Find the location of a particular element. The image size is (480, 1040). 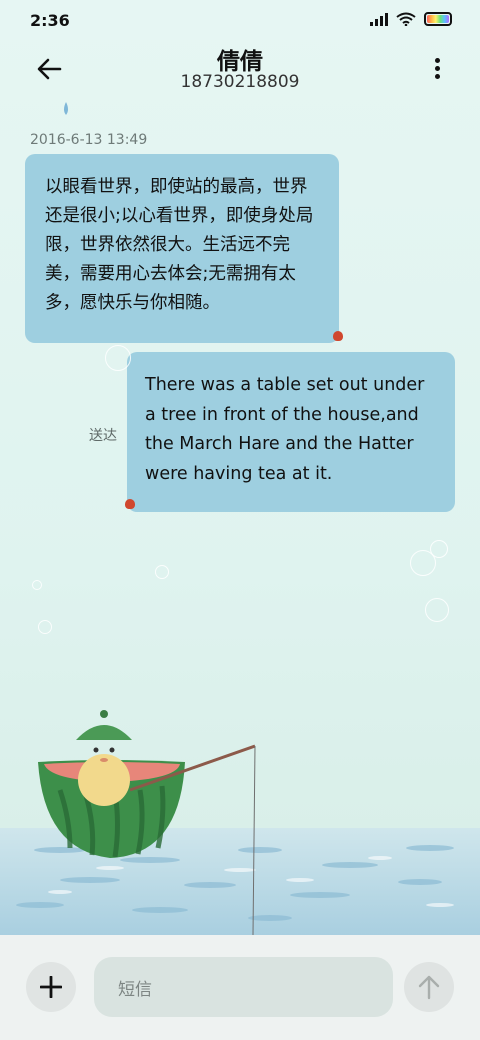

droplet-icon is located at coordinates (66, 108).